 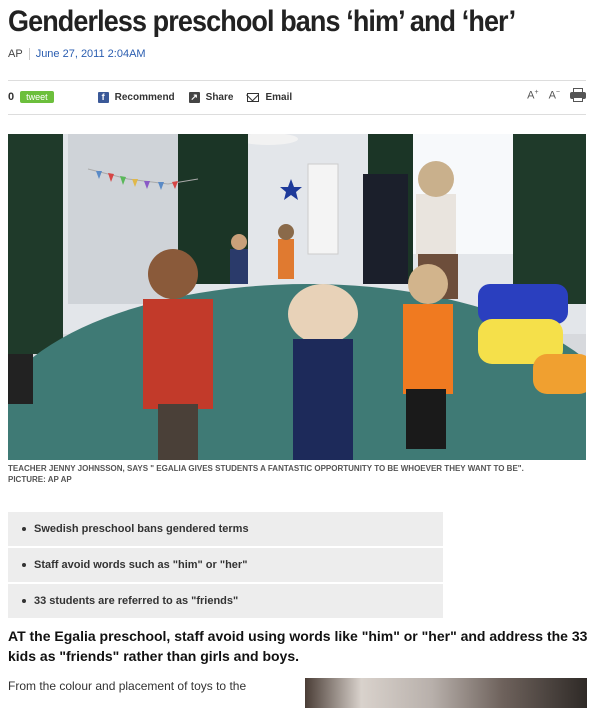 I want to click on recommend-label: Recommend, so click(x=144, y=97).